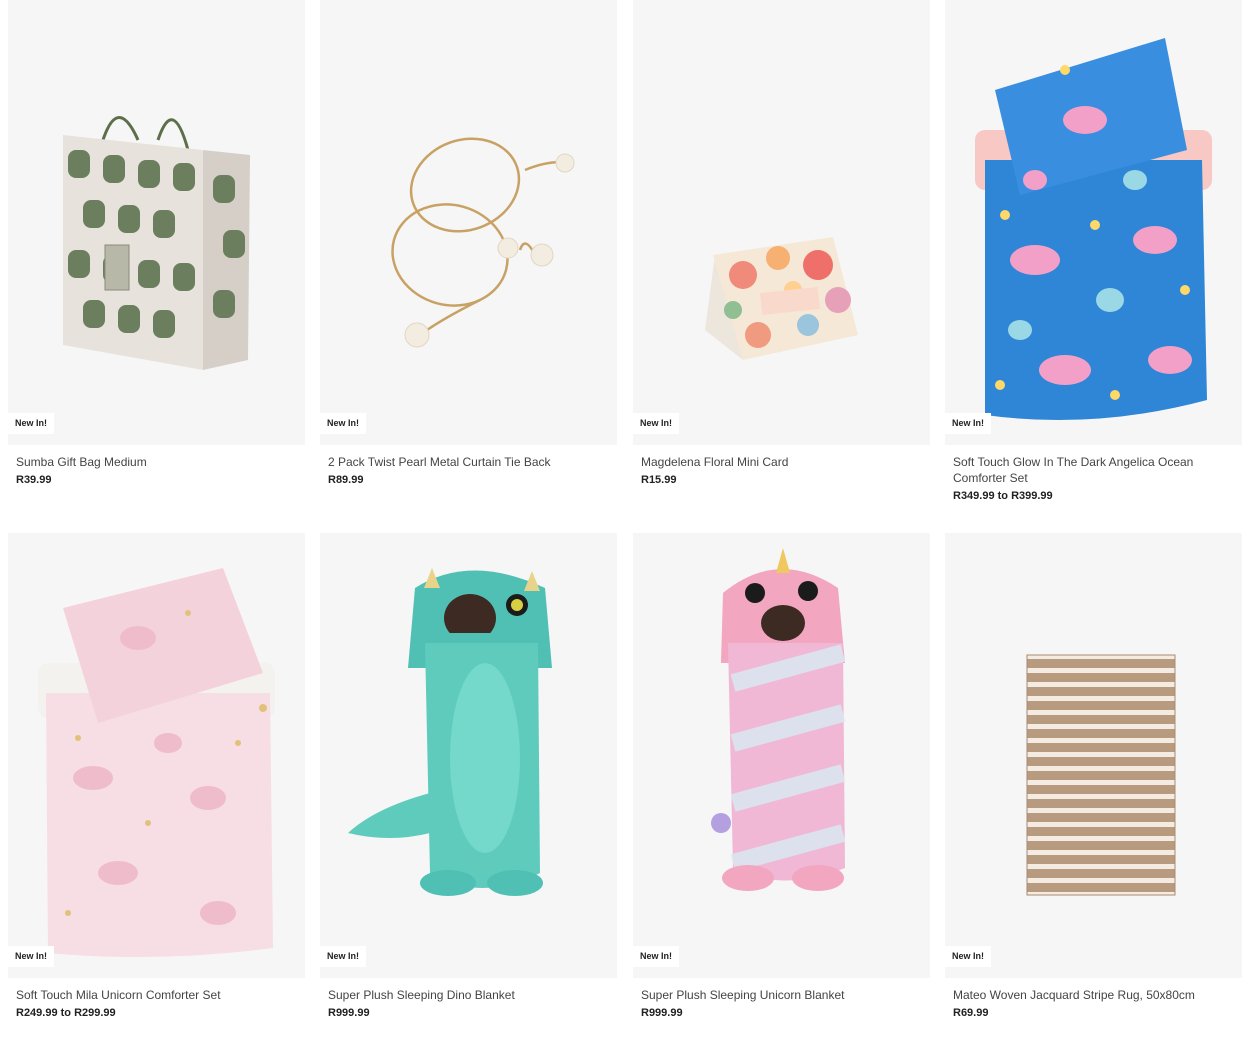 This screenshot has height=1050, width=1250. Describe the element at coordinates (778, 719) in the screenshot. I see `unicorn-blanket-image` at that location.